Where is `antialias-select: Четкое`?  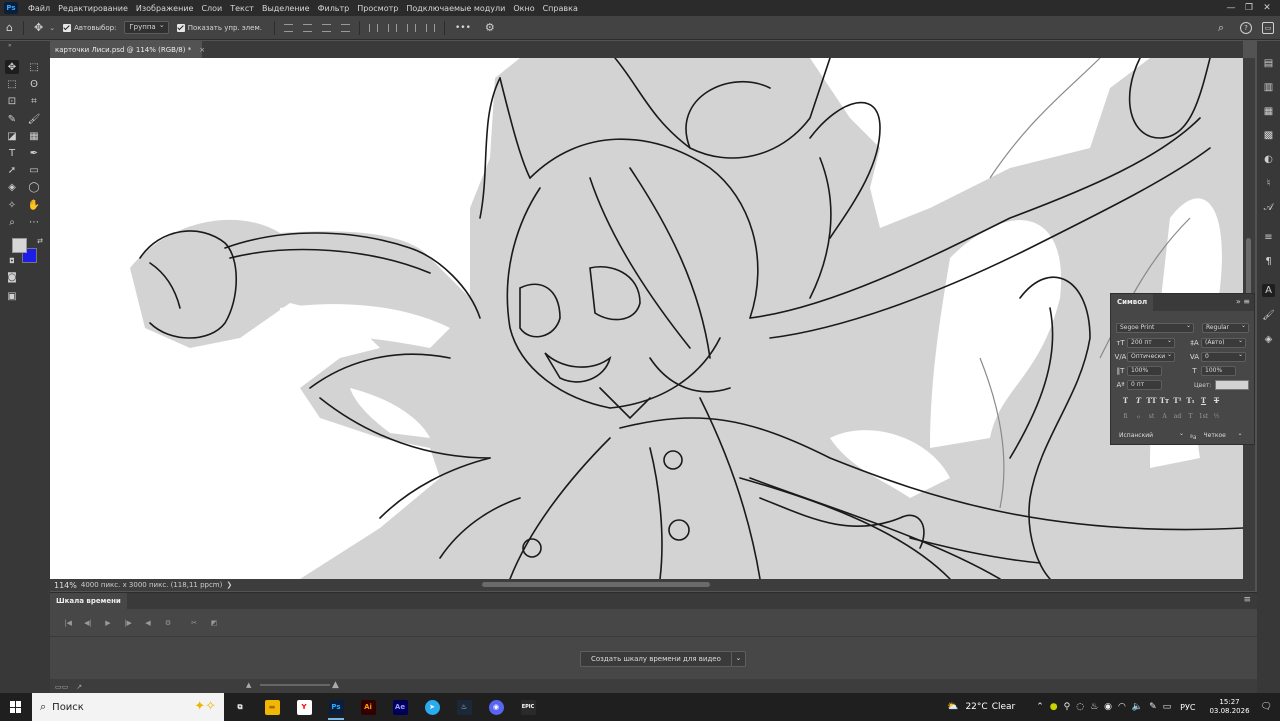 antialias-select: Четкое is located at coordinates (1223, 437).